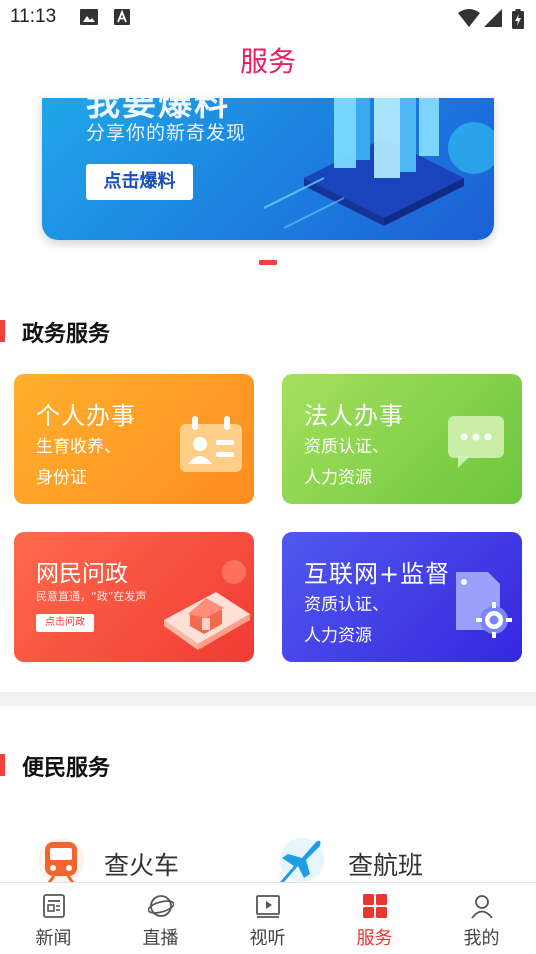 This screenshot has width=536, height=954. I want to click on battery-icon, so click(518, 19).